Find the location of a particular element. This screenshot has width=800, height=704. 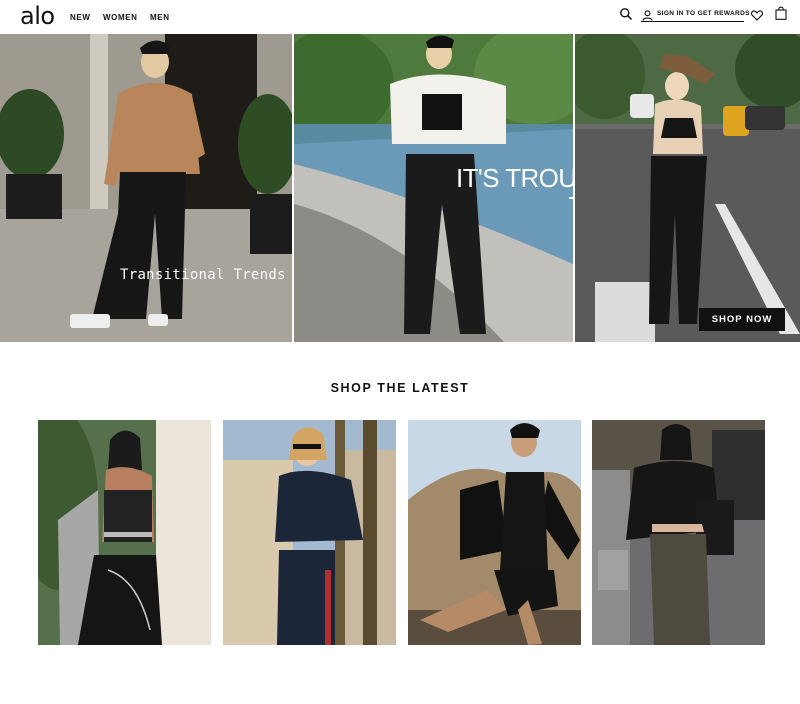

site-header: alo NEW WOMEN MEN SIGN IN TO GET REWARDS is located at coordinates (400, 17).